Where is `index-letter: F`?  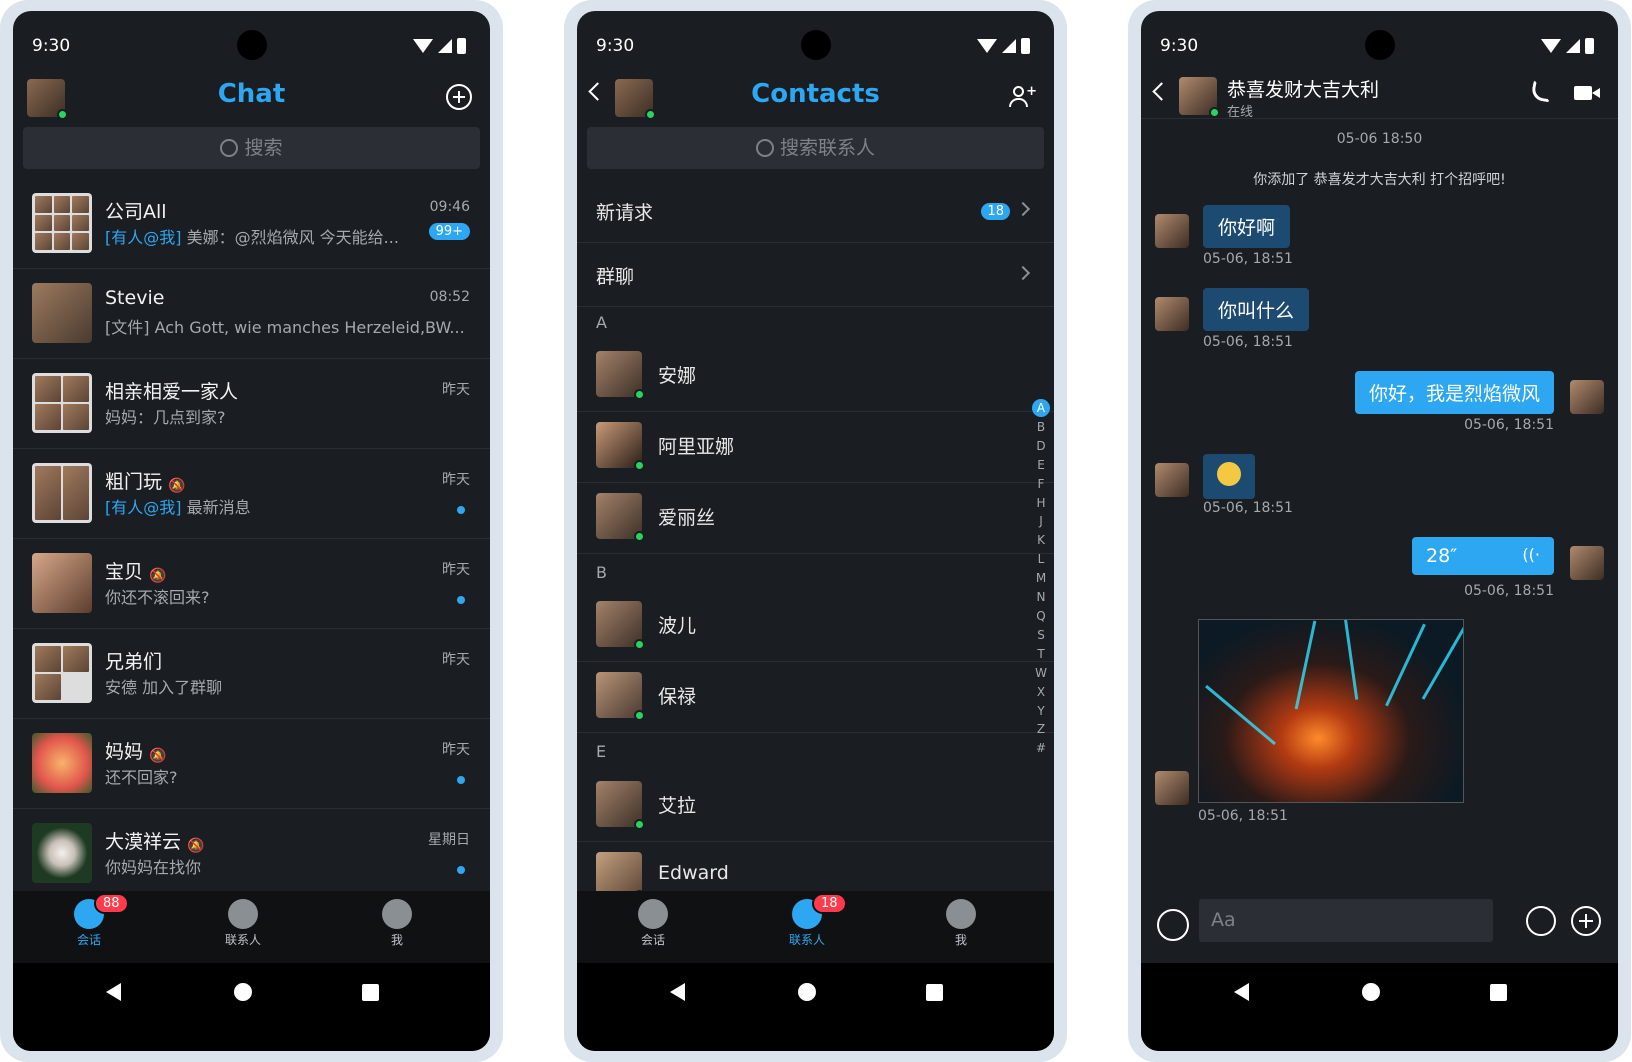 index-letter: F is located at coordinates (1041, 484).